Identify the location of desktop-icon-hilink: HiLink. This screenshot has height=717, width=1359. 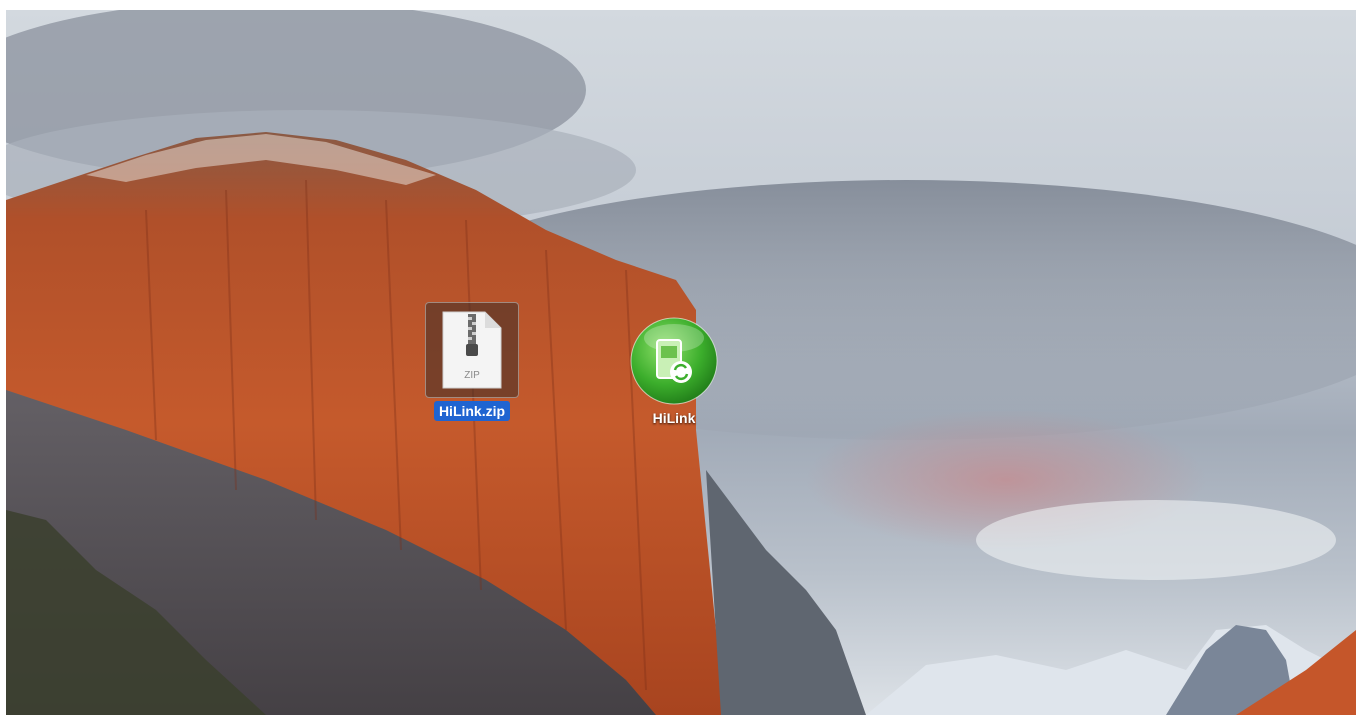
(674, 371).